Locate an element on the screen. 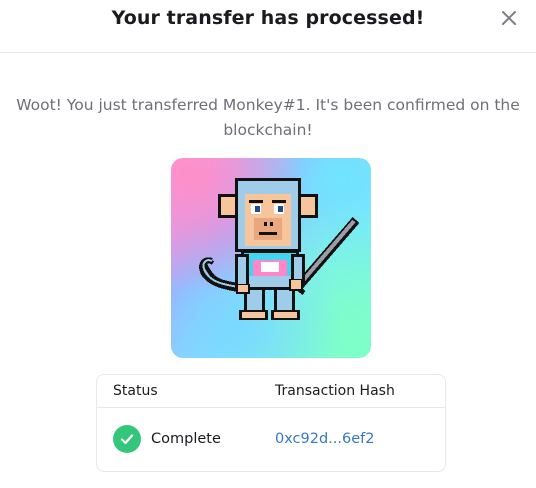 This screenshot has width=536, height=488. status-cell: Complete is located at coordinates (167, 439).